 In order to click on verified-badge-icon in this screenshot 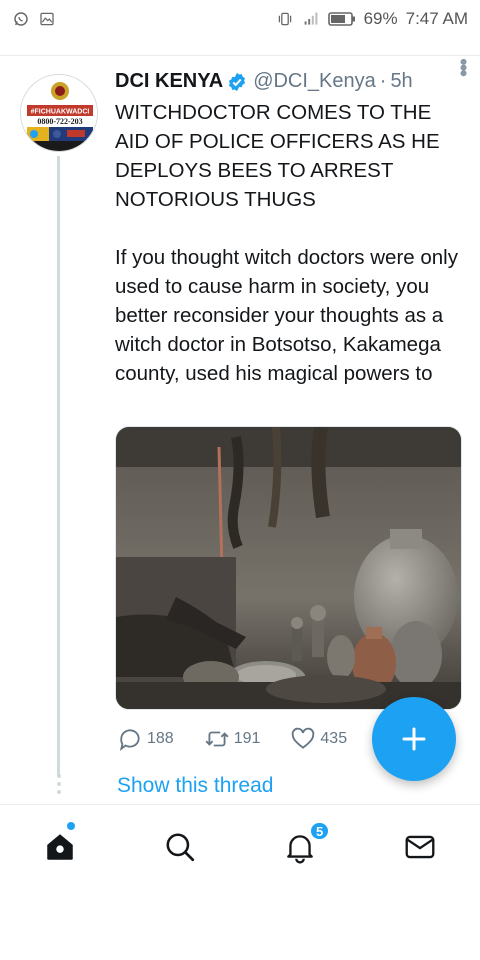, I will do `click(237, 81)`.